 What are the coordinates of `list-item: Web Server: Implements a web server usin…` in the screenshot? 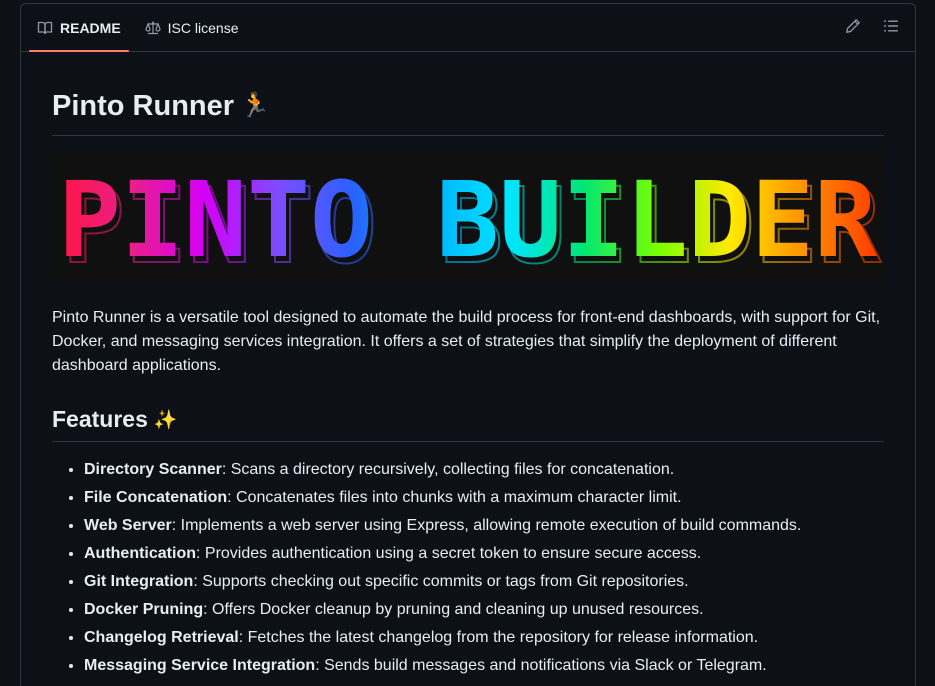 It's located at (484, 526).